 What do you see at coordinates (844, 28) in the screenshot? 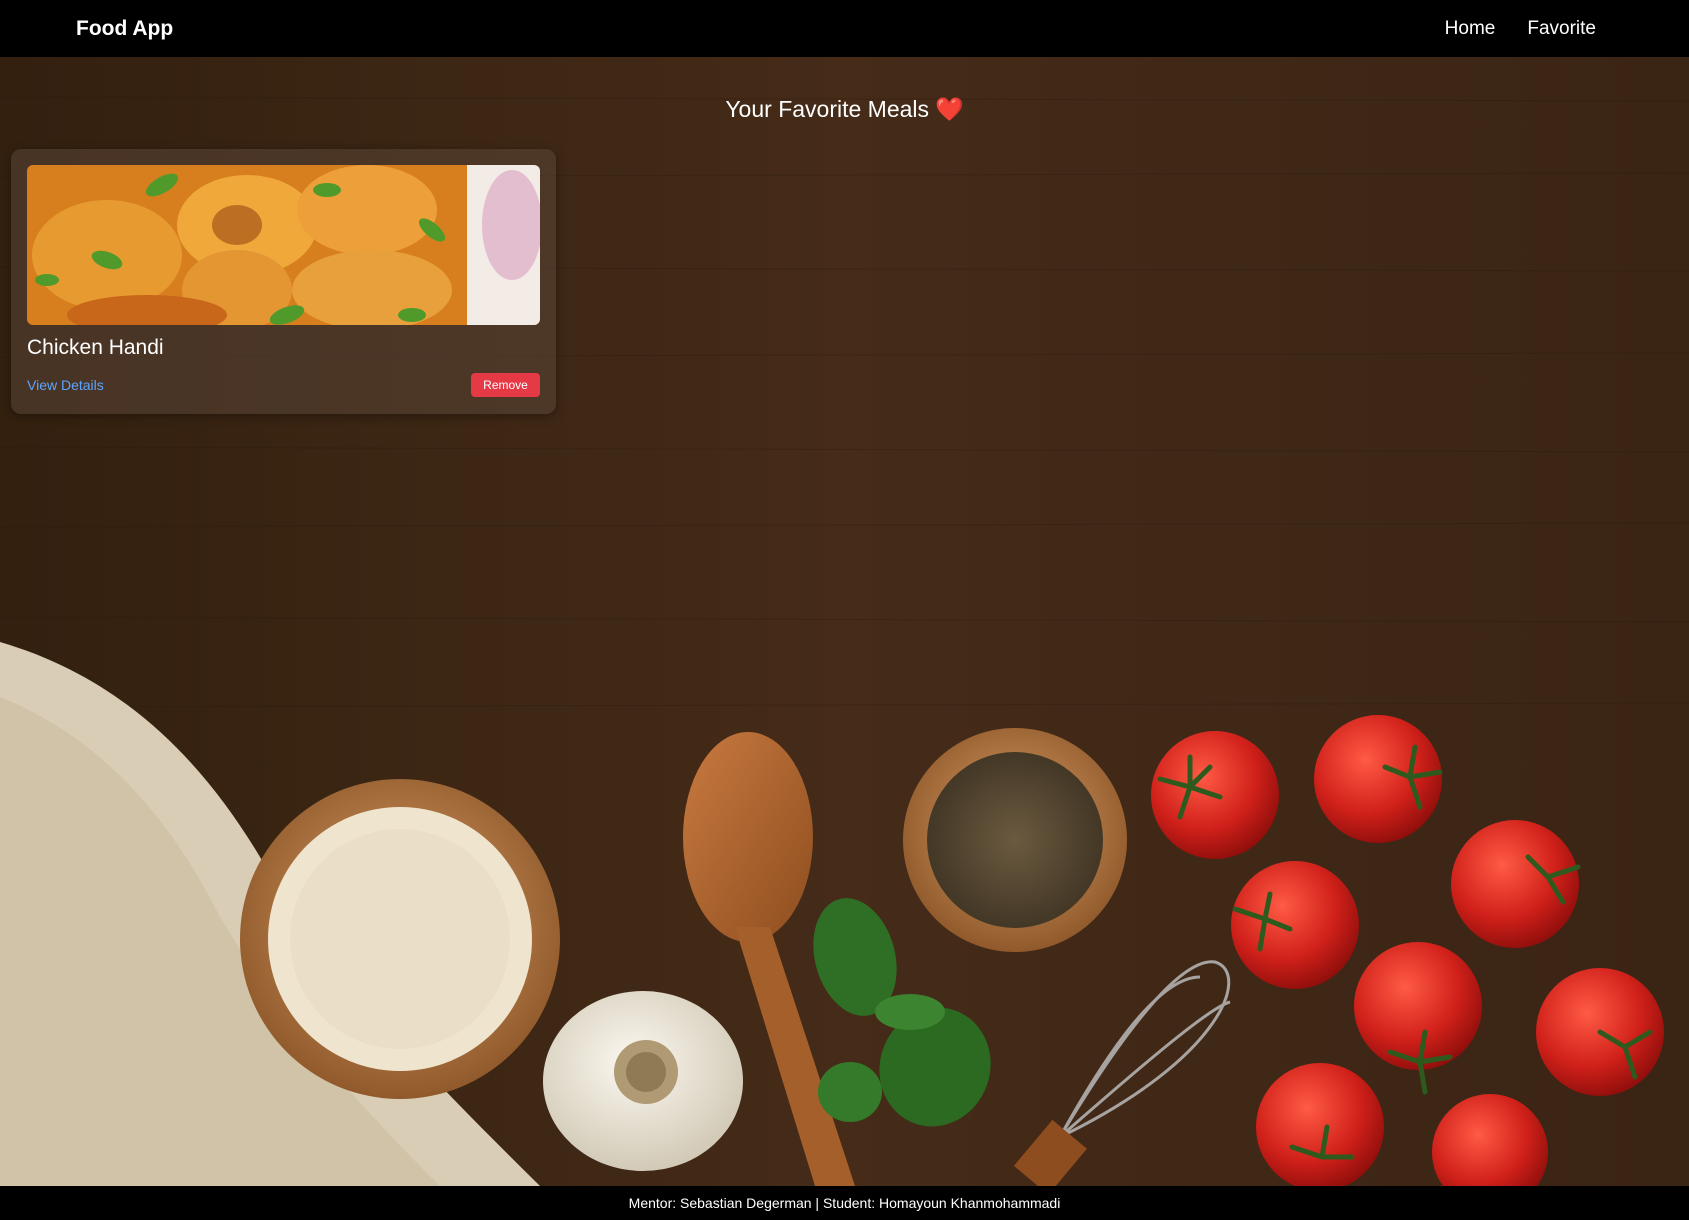
I see `top-navbar: Food App Home Favorite` at bounding box center [844, 28].